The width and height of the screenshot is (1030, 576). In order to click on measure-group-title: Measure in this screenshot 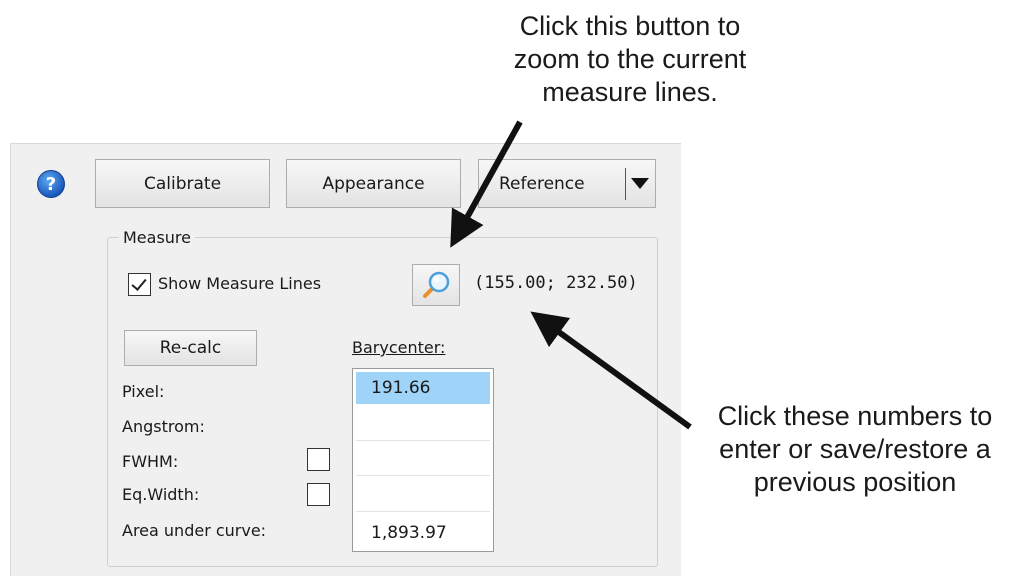, I will do `click(157, 237)`.